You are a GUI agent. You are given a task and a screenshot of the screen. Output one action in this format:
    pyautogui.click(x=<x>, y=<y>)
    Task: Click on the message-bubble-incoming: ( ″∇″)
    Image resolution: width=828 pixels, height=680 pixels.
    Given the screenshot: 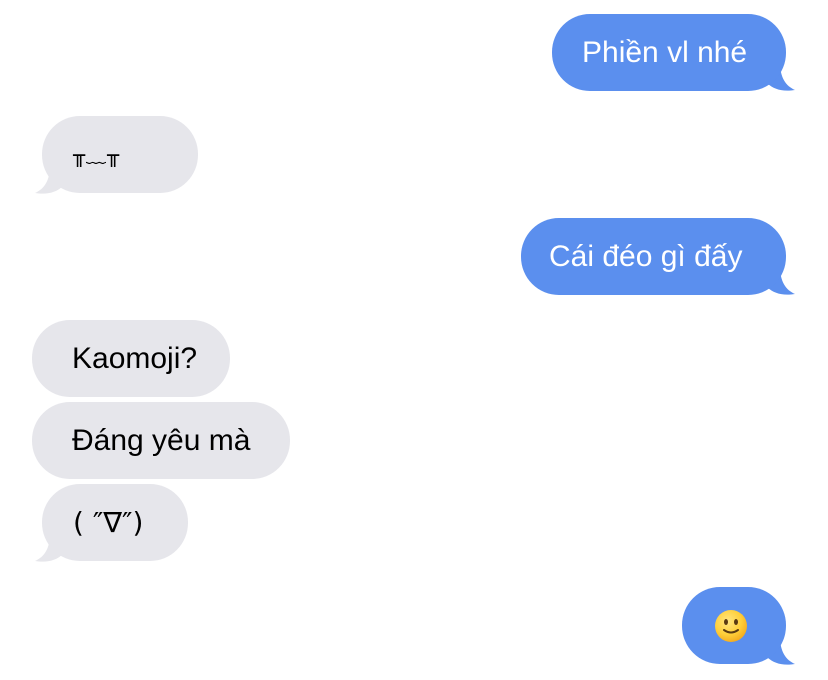 What is the action you would take?
    pyautogui.click(x=115, y=522)
    